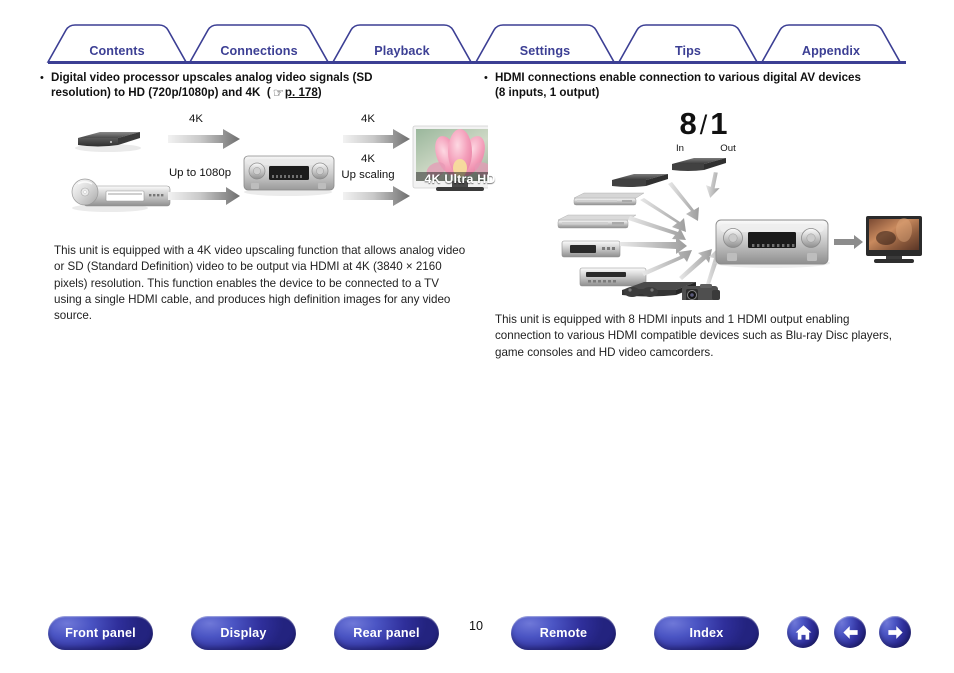 Image resolution: width=954 pixels, height=673 pixels. I want to click on hdmi-connections-diagram, so click(734, 231).